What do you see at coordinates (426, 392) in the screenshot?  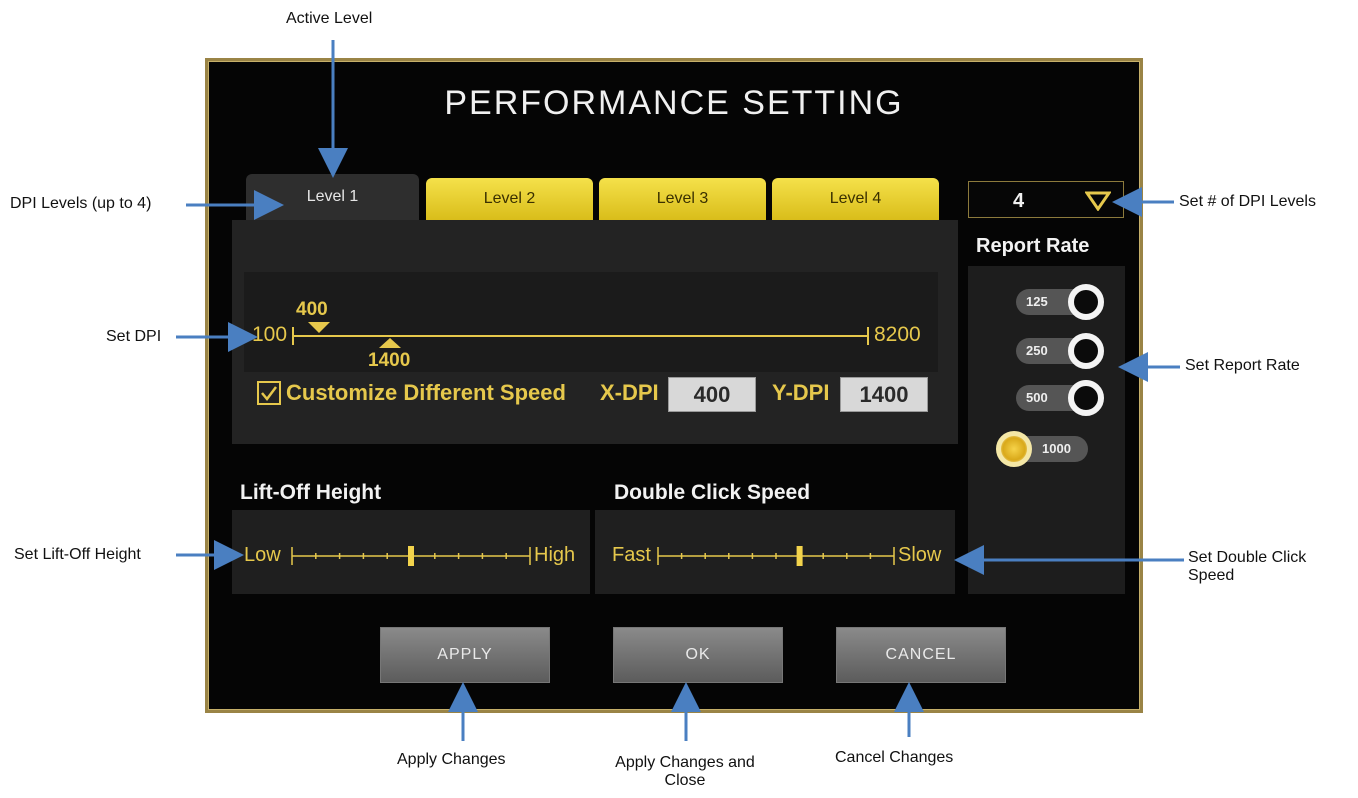 I see `customize-label: Customize Different Speed` at bounding box center [426, 392].